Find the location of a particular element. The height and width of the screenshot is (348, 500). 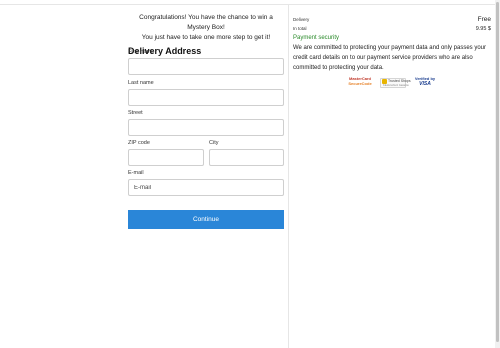

total-label: In total is located at coordinates (300, 28).